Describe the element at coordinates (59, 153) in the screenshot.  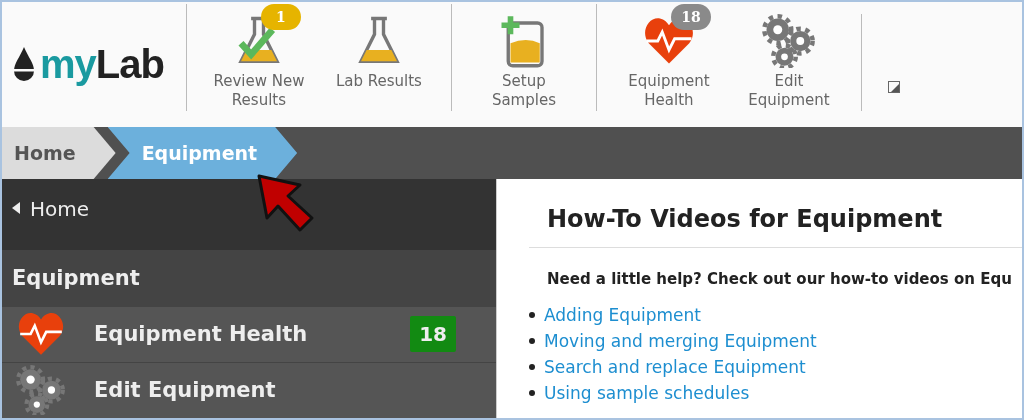
I see `breadcrumb: Home` at that location.